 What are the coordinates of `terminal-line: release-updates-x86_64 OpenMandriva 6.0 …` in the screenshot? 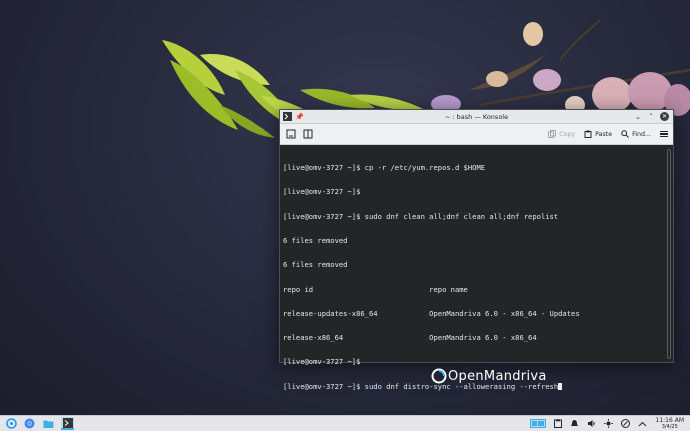 It's located at (431, 313).